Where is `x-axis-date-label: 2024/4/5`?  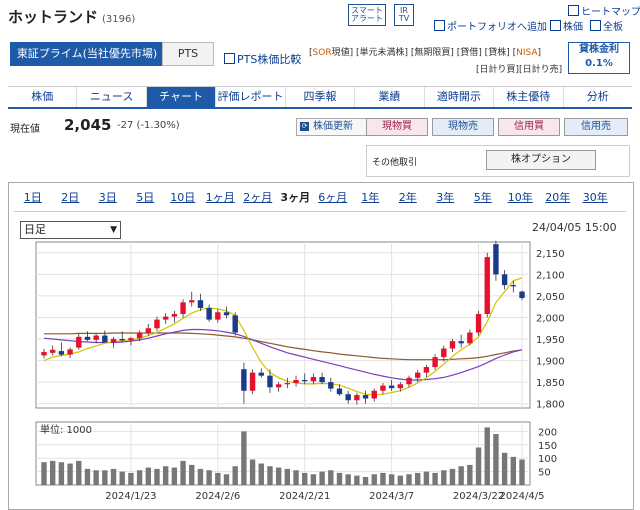
x-axis-date-label: 2024/4/5 is located at coordinates (522, 496).